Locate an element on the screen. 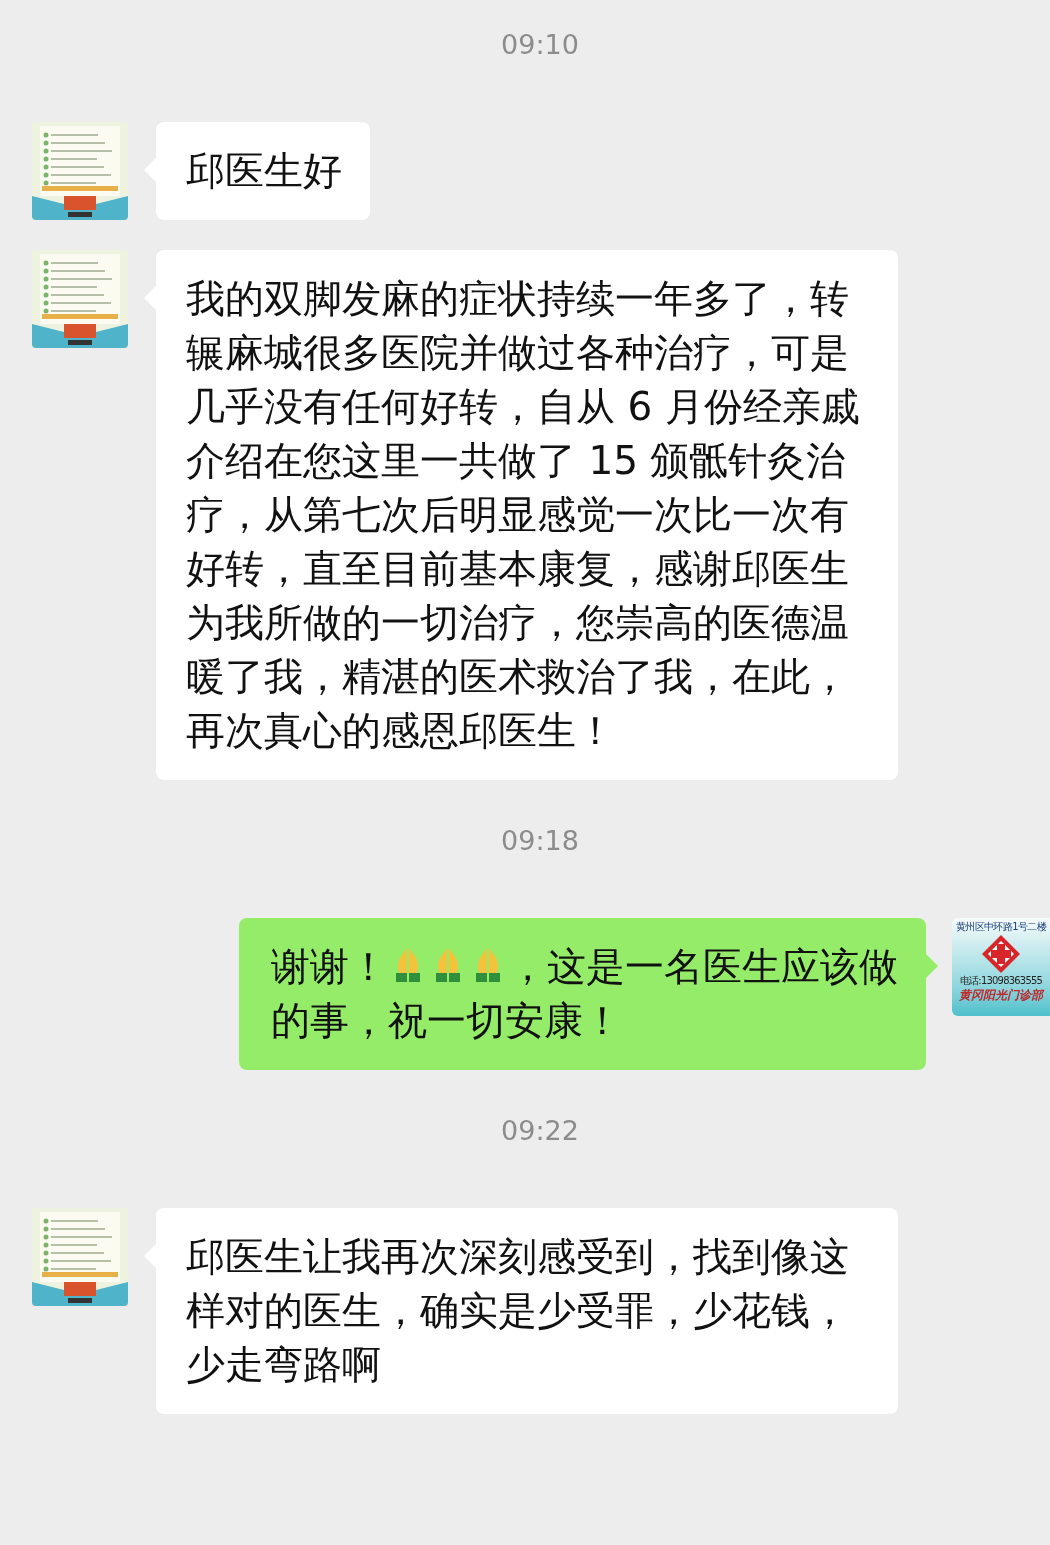  avatar-clinic-name: 黄冈阳光门诊部 is located at coordinates (1001, 995).